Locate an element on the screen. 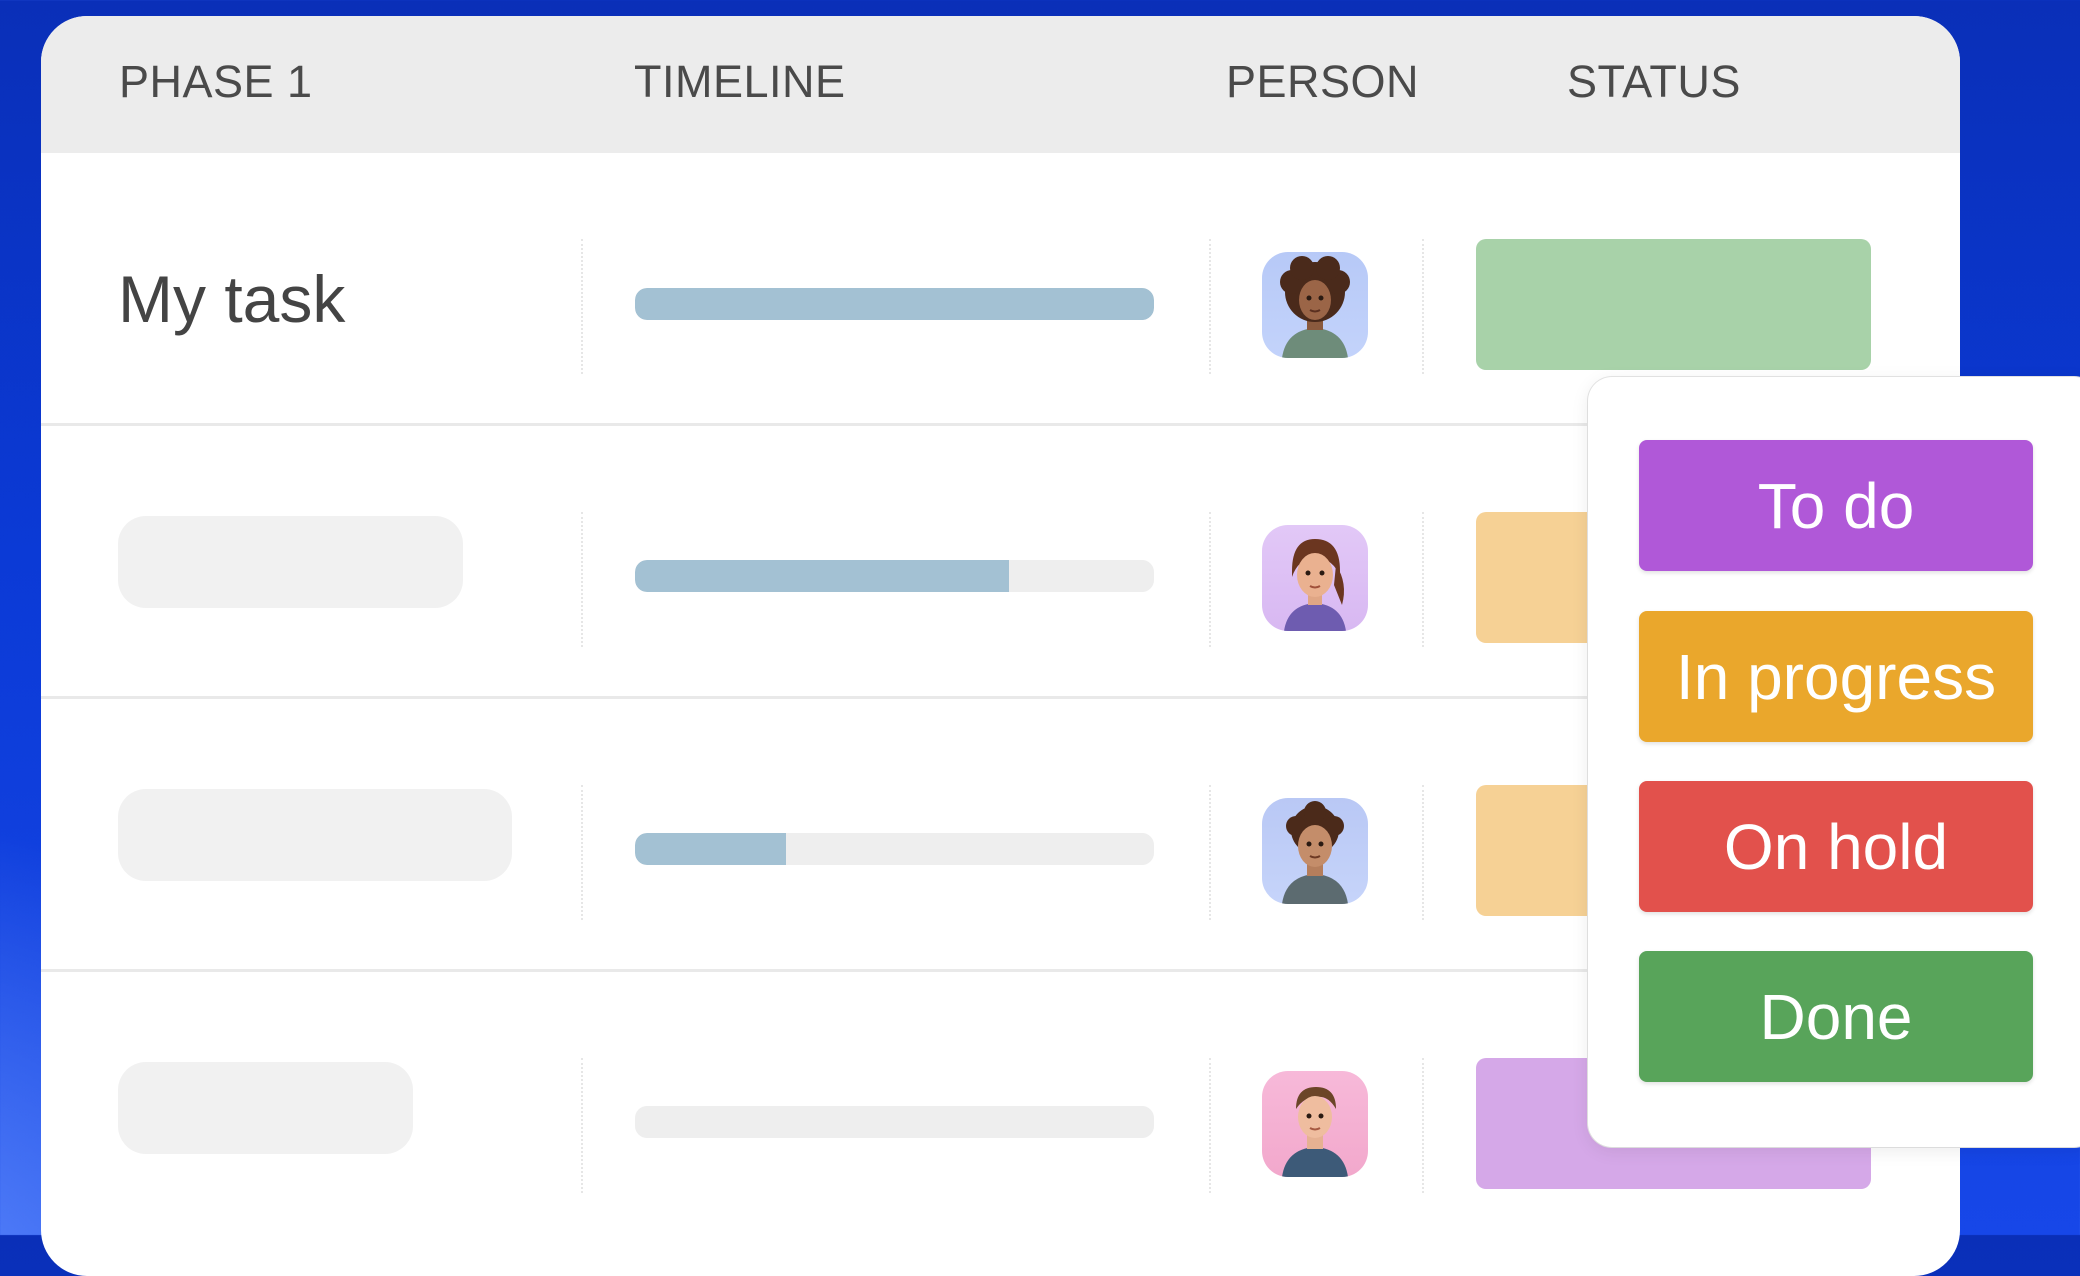  status-option-in-progress: In progress is located at coordinates (1836, 676).